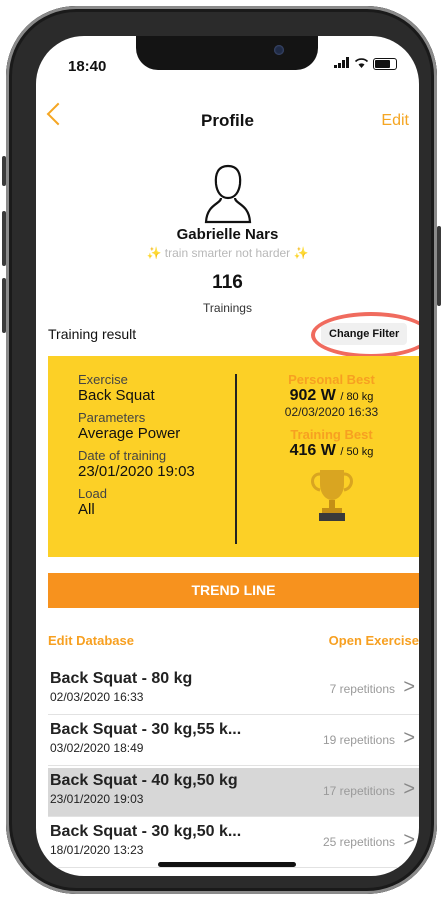  Describe the element at coordinates (362, 689) in the screenshot. I see `session-repetitions: 7 repetitions` at that location.